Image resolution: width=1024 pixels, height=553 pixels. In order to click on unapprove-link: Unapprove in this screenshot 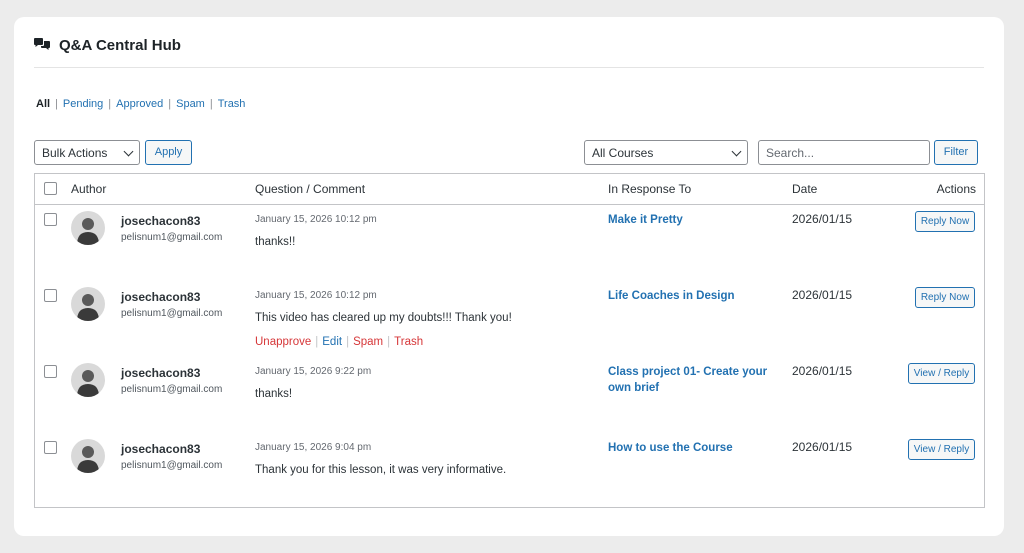, I will do `click(283, 342)`.